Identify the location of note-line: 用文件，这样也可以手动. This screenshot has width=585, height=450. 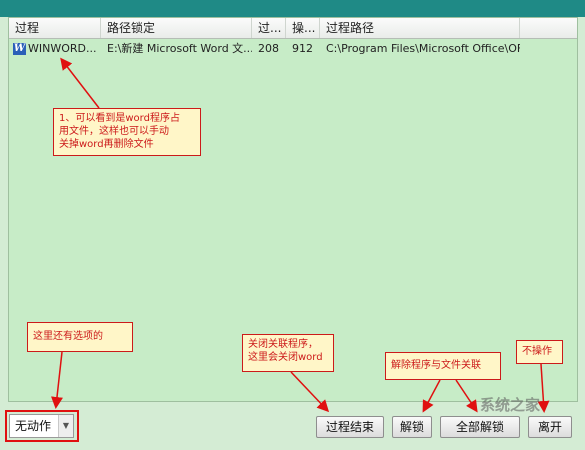
(114, 131).